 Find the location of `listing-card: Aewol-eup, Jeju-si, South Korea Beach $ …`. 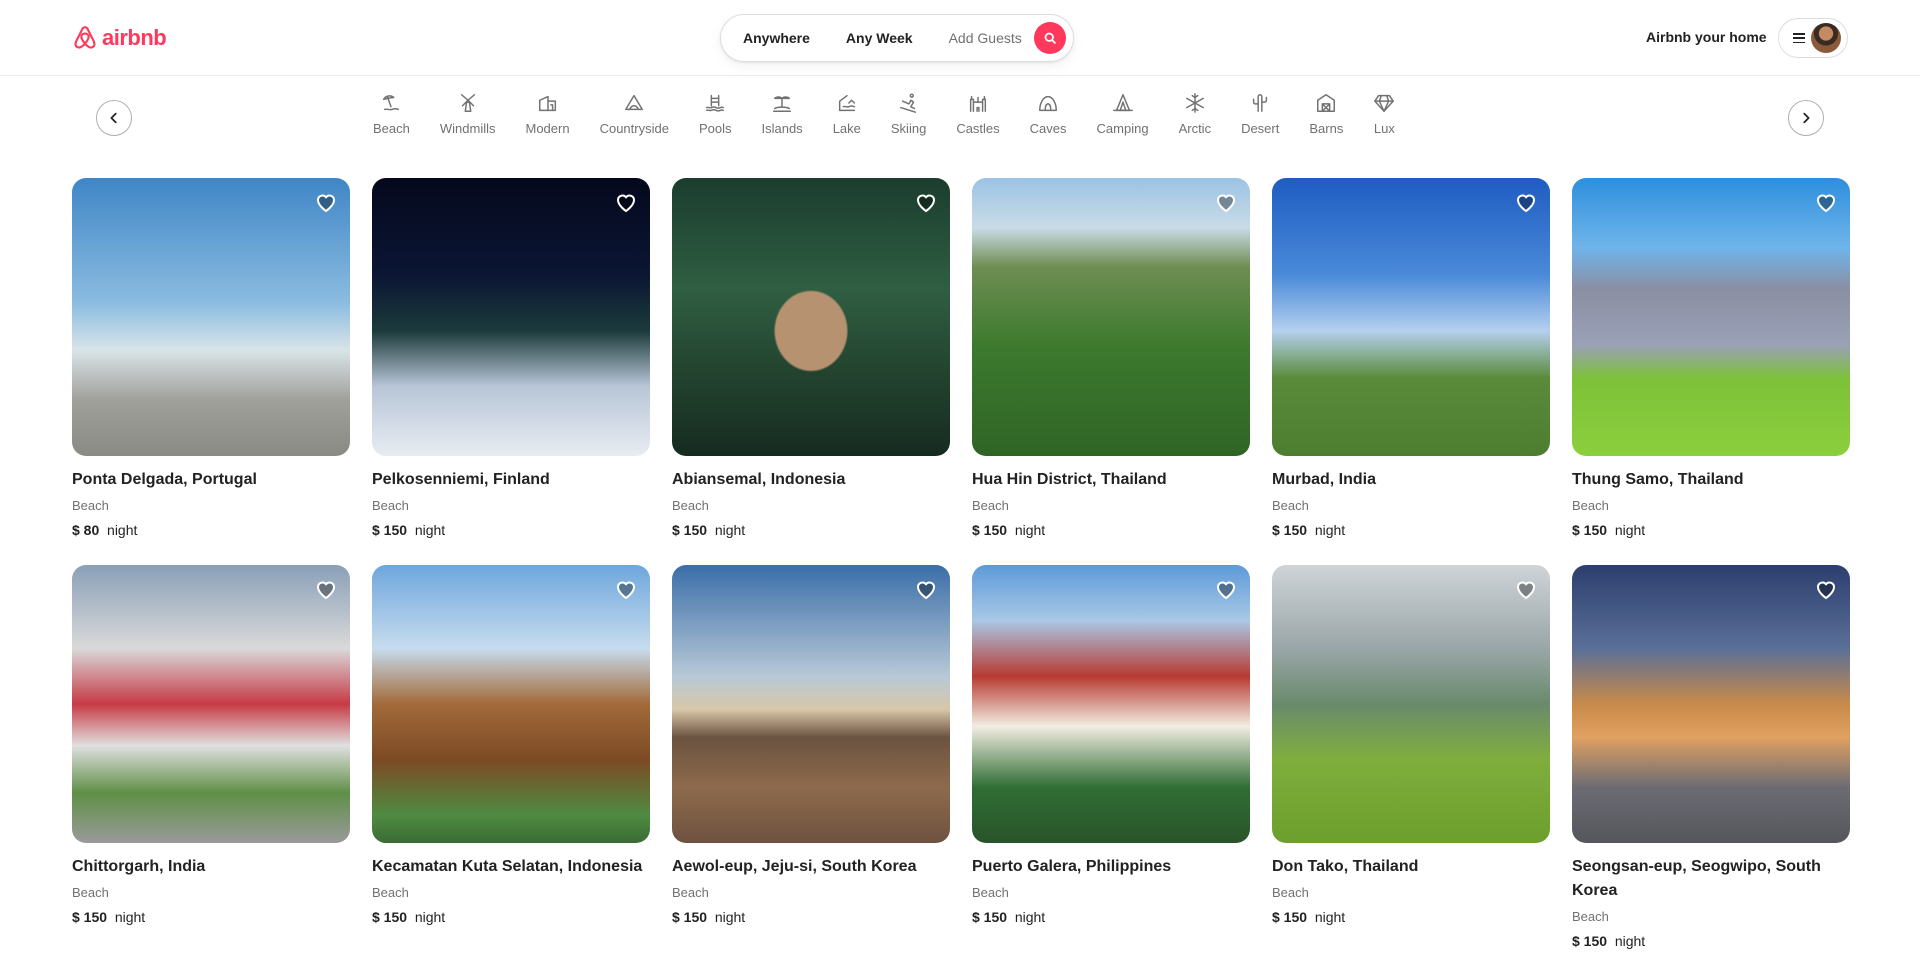

listing-card: Aewol-eup, Jeju-si, South Korea Beach $ … is located at coordinates (811, 758).